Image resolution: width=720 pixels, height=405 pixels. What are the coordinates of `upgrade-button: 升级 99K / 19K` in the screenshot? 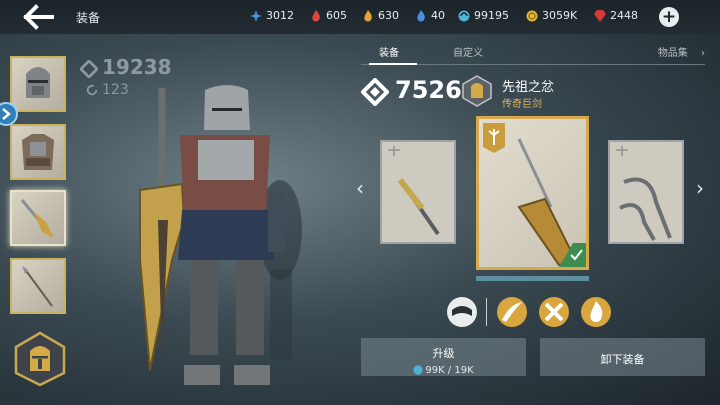 It's located at (443, 357).